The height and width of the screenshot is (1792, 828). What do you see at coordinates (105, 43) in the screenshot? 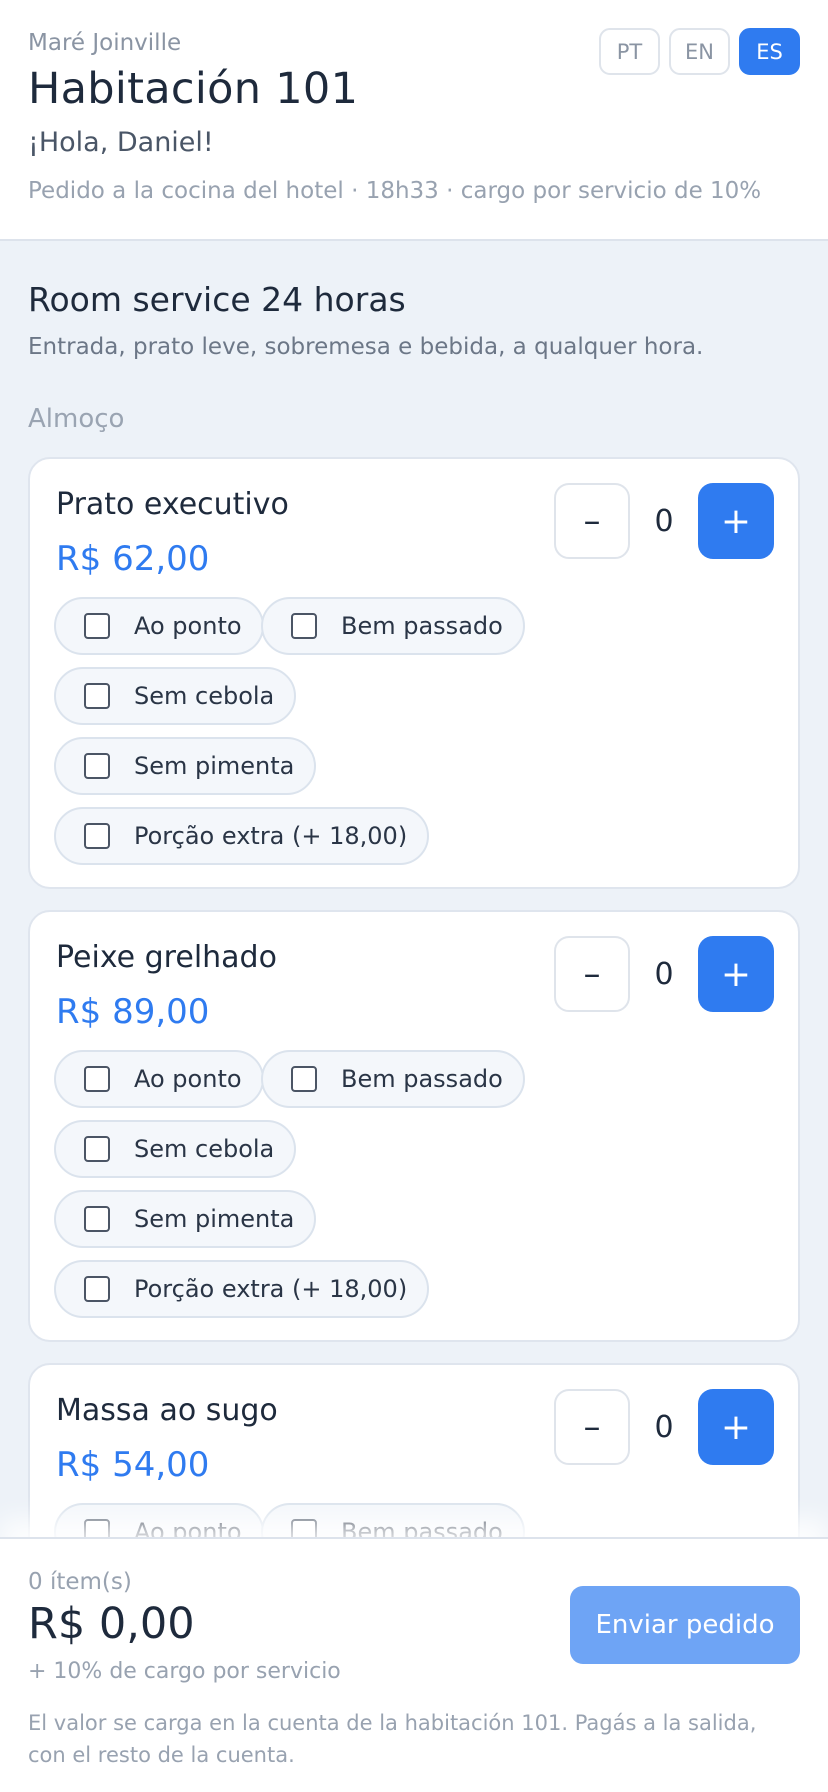
I see `hotel-name: Maré Joinville` at bounding box center [105, 43].